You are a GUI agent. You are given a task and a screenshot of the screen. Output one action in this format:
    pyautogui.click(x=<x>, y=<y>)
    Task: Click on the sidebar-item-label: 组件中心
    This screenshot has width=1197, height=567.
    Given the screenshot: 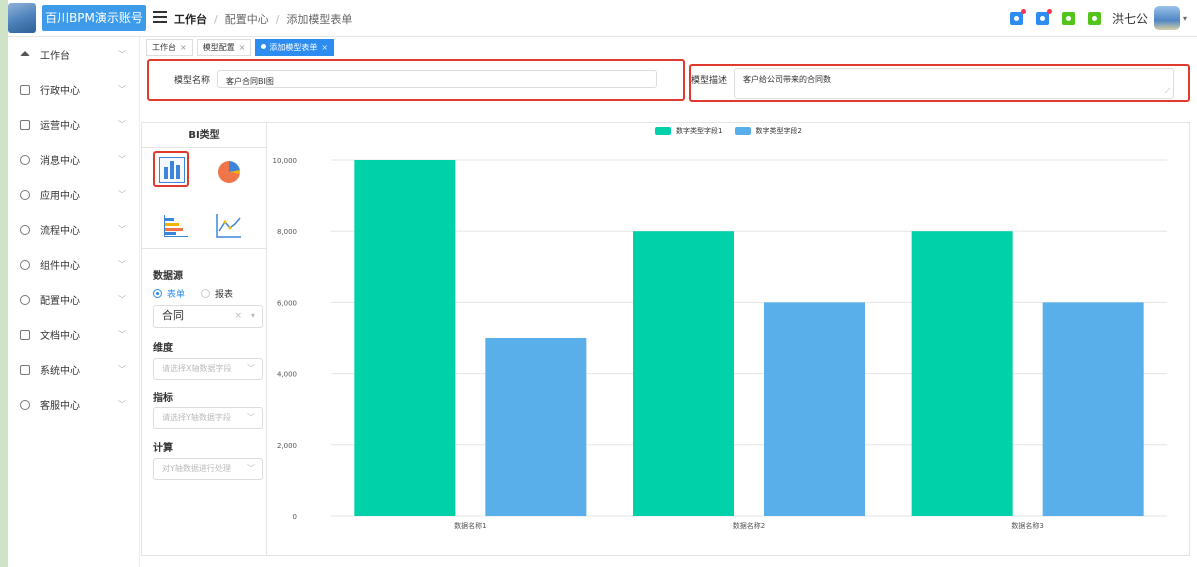 What is the action you would take?
    pyautogui.click(x=60, y=266)
    